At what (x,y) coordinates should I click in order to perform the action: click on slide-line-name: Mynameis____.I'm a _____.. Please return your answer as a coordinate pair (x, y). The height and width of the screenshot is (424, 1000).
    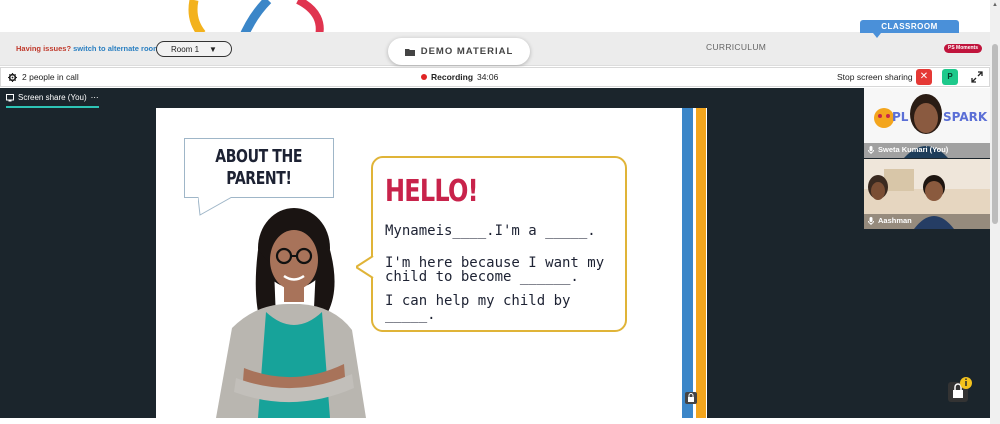
    Looking at the image, I should click on (490, 231).